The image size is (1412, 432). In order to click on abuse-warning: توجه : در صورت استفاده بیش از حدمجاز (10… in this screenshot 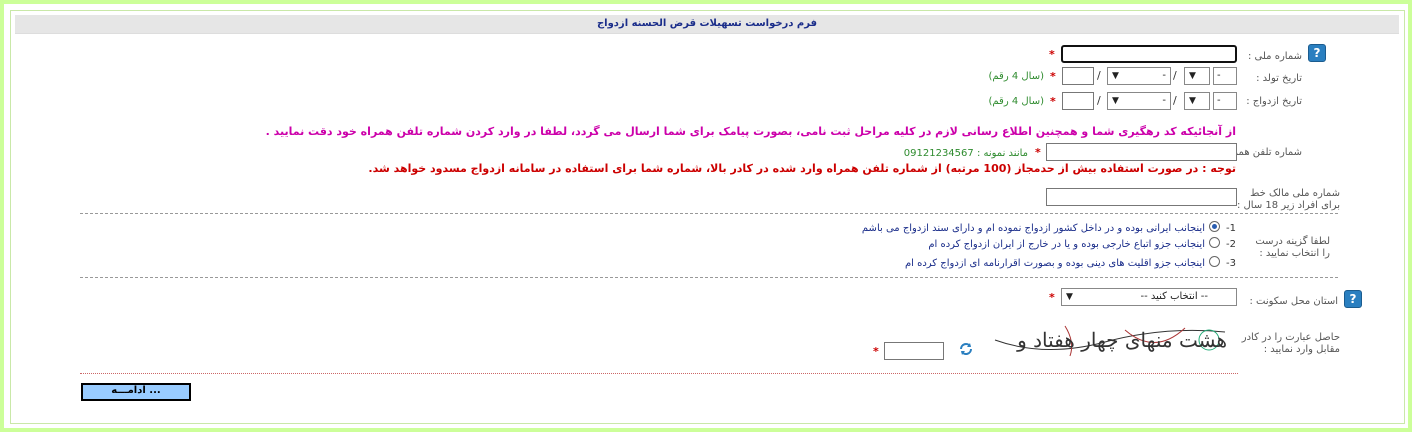, I will do `click(802, 168)`.